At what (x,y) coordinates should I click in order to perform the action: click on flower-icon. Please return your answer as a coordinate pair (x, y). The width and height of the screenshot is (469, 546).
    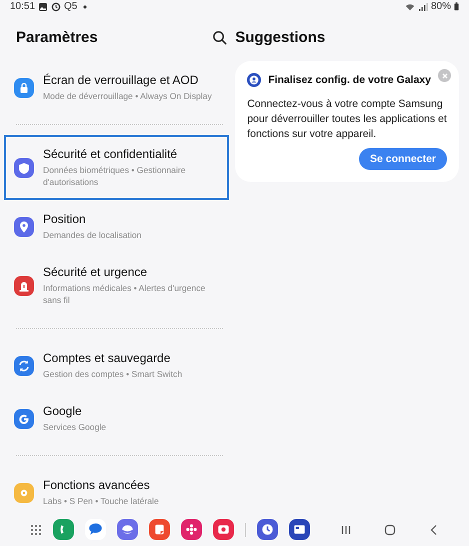
    Looking at the image, I should click on (191, 529).